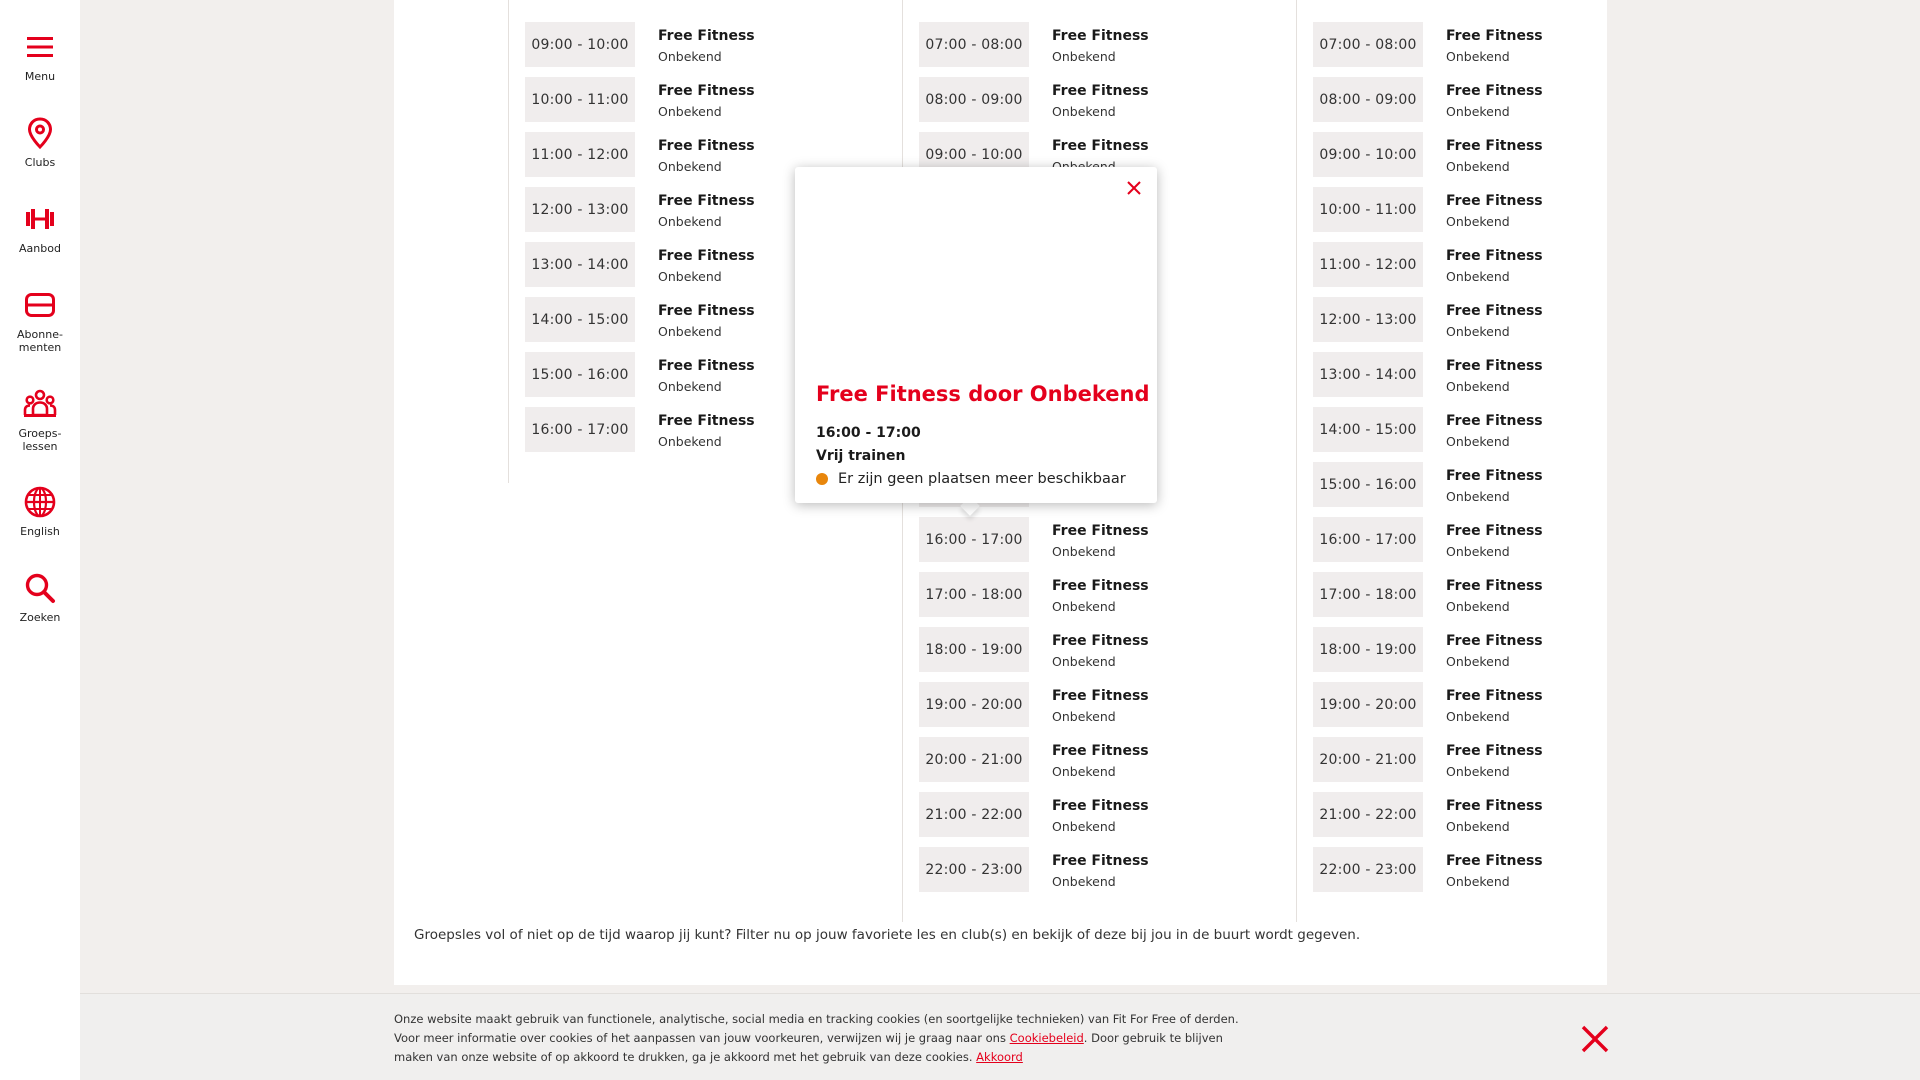  Describe the element at coordinates (974, 99) in the screenshot. I see `slot-time: 08:00 - 09:00` at that location.